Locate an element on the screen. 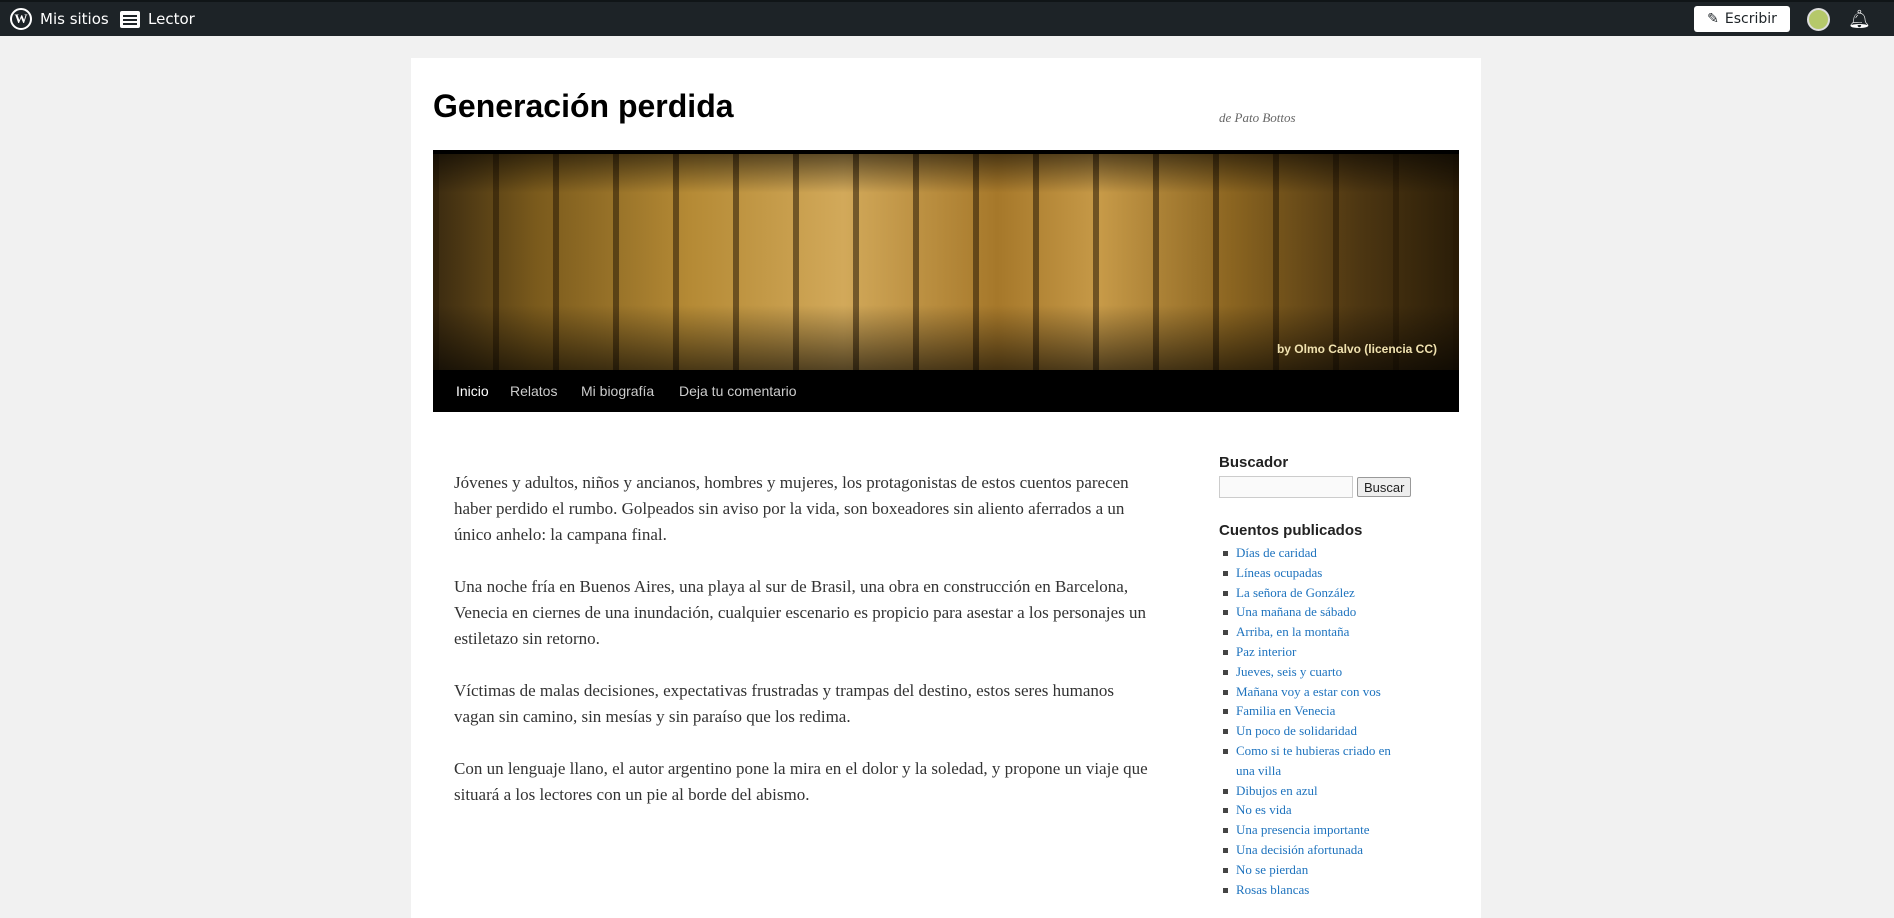 The height and width of the screenshot is (918, 1894). search-button: Buscar is located at coordinates (1384, 487).